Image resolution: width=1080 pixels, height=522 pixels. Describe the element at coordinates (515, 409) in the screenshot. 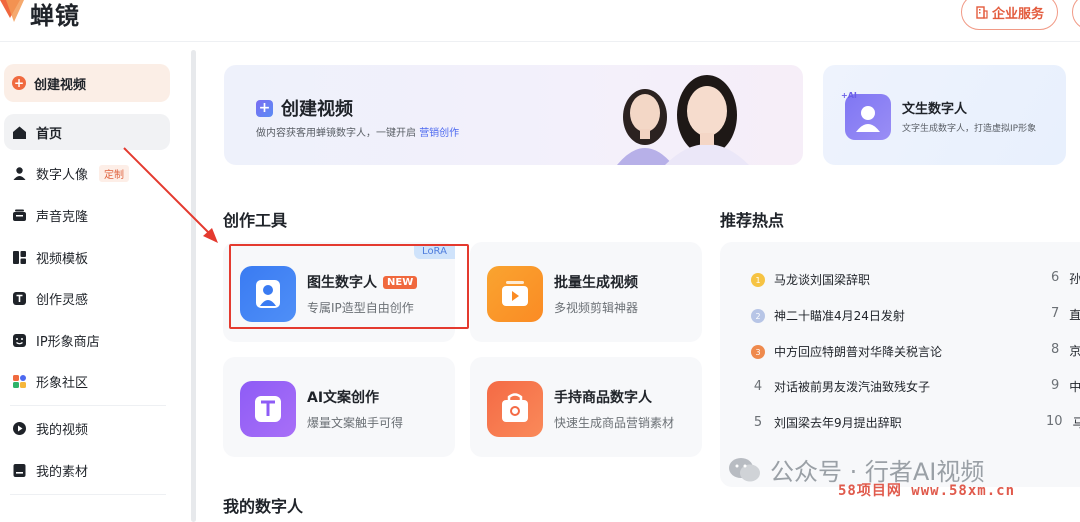

I see `shopping-bag-icon` at that location.